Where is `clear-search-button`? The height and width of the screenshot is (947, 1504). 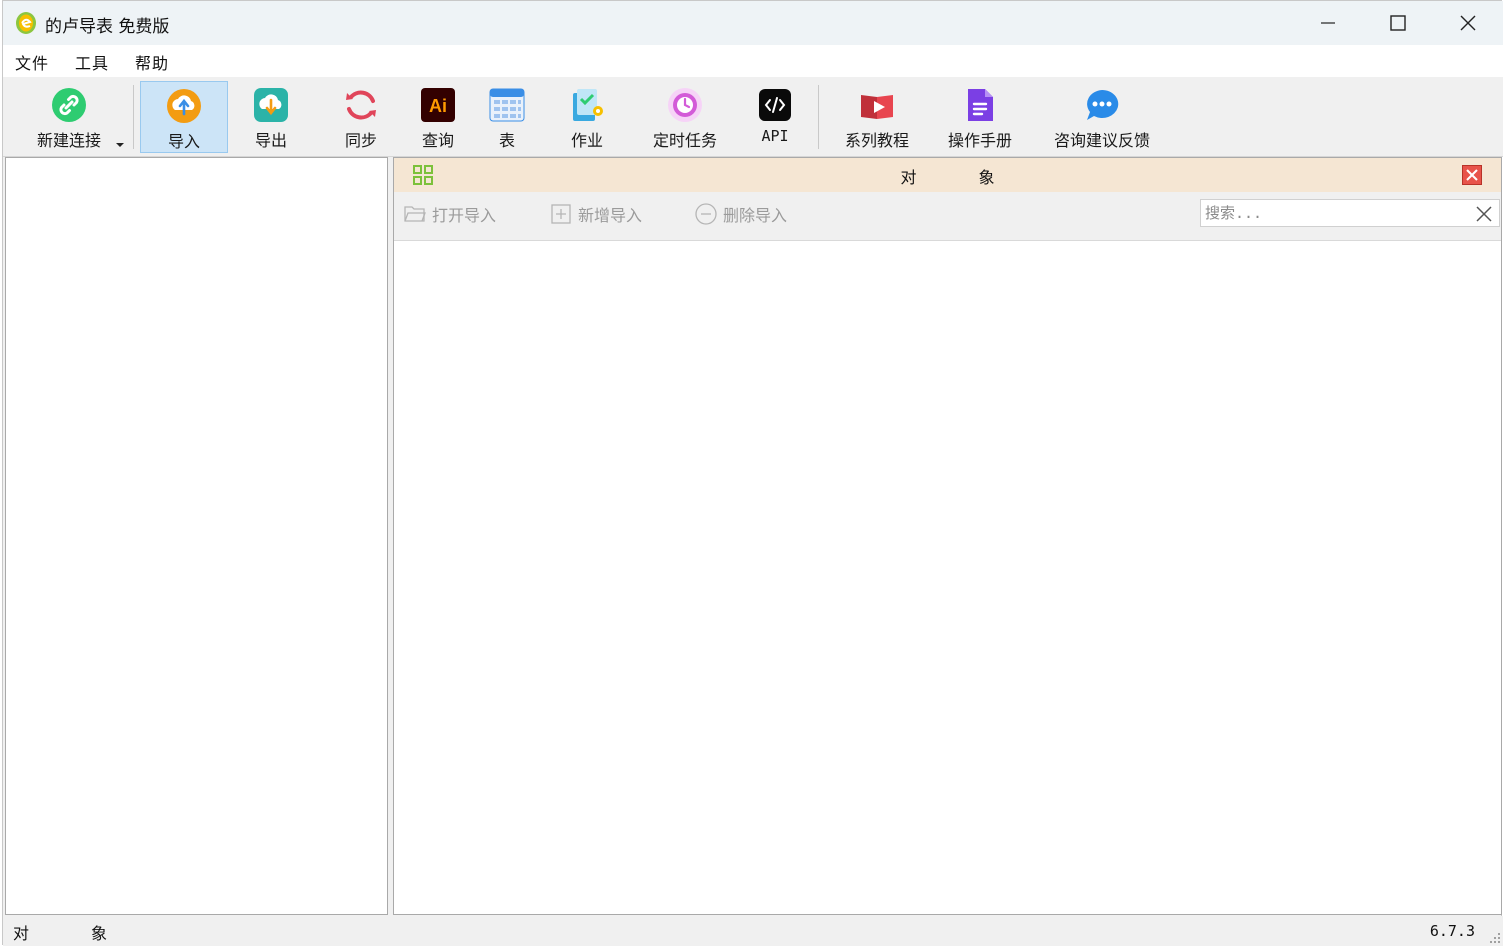
clear-search-button is located at coordinates (1484, 214).